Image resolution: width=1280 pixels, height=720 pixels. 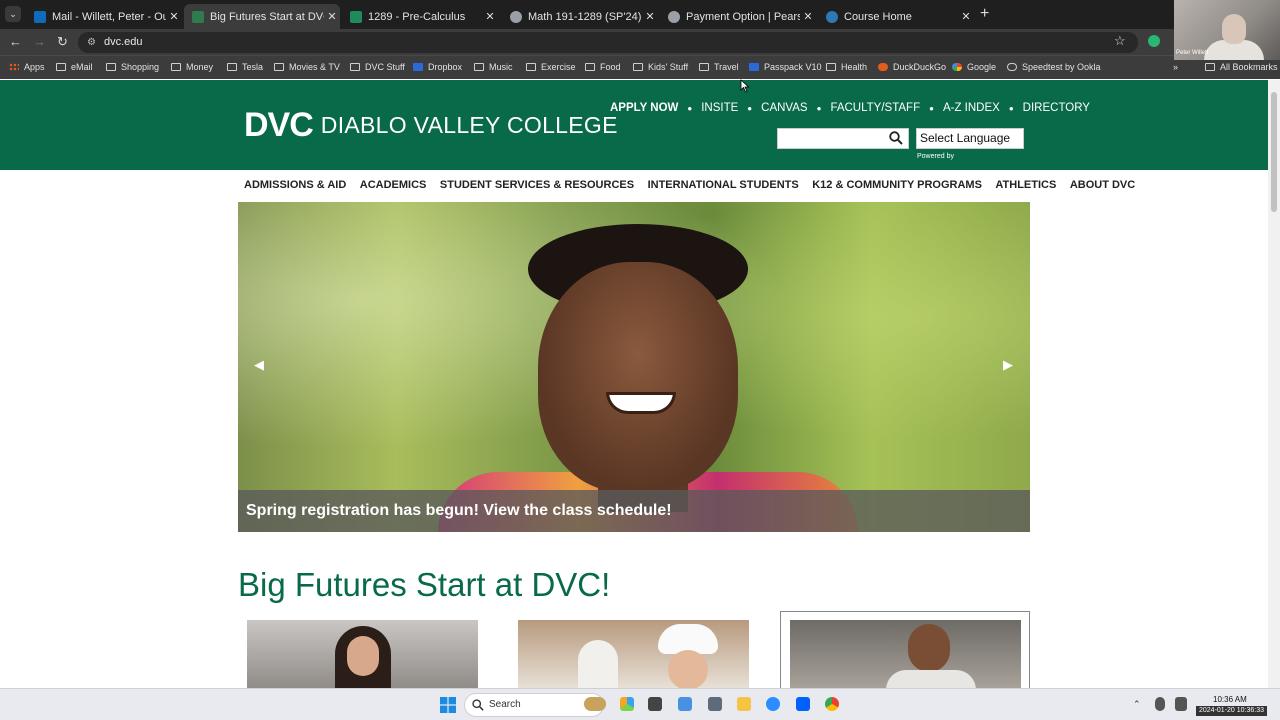 What do you see at coordinates (773, 704) in the screenshot?
I see `zoom-icon` at bounding box center [773, 704].